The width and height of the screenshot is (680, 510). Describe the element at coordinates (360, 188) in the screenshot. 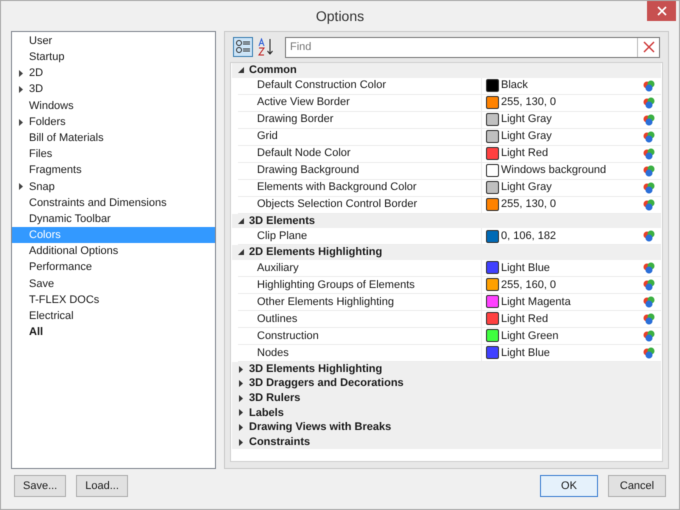

I see `property-name: Elements with Background Color` at that location.